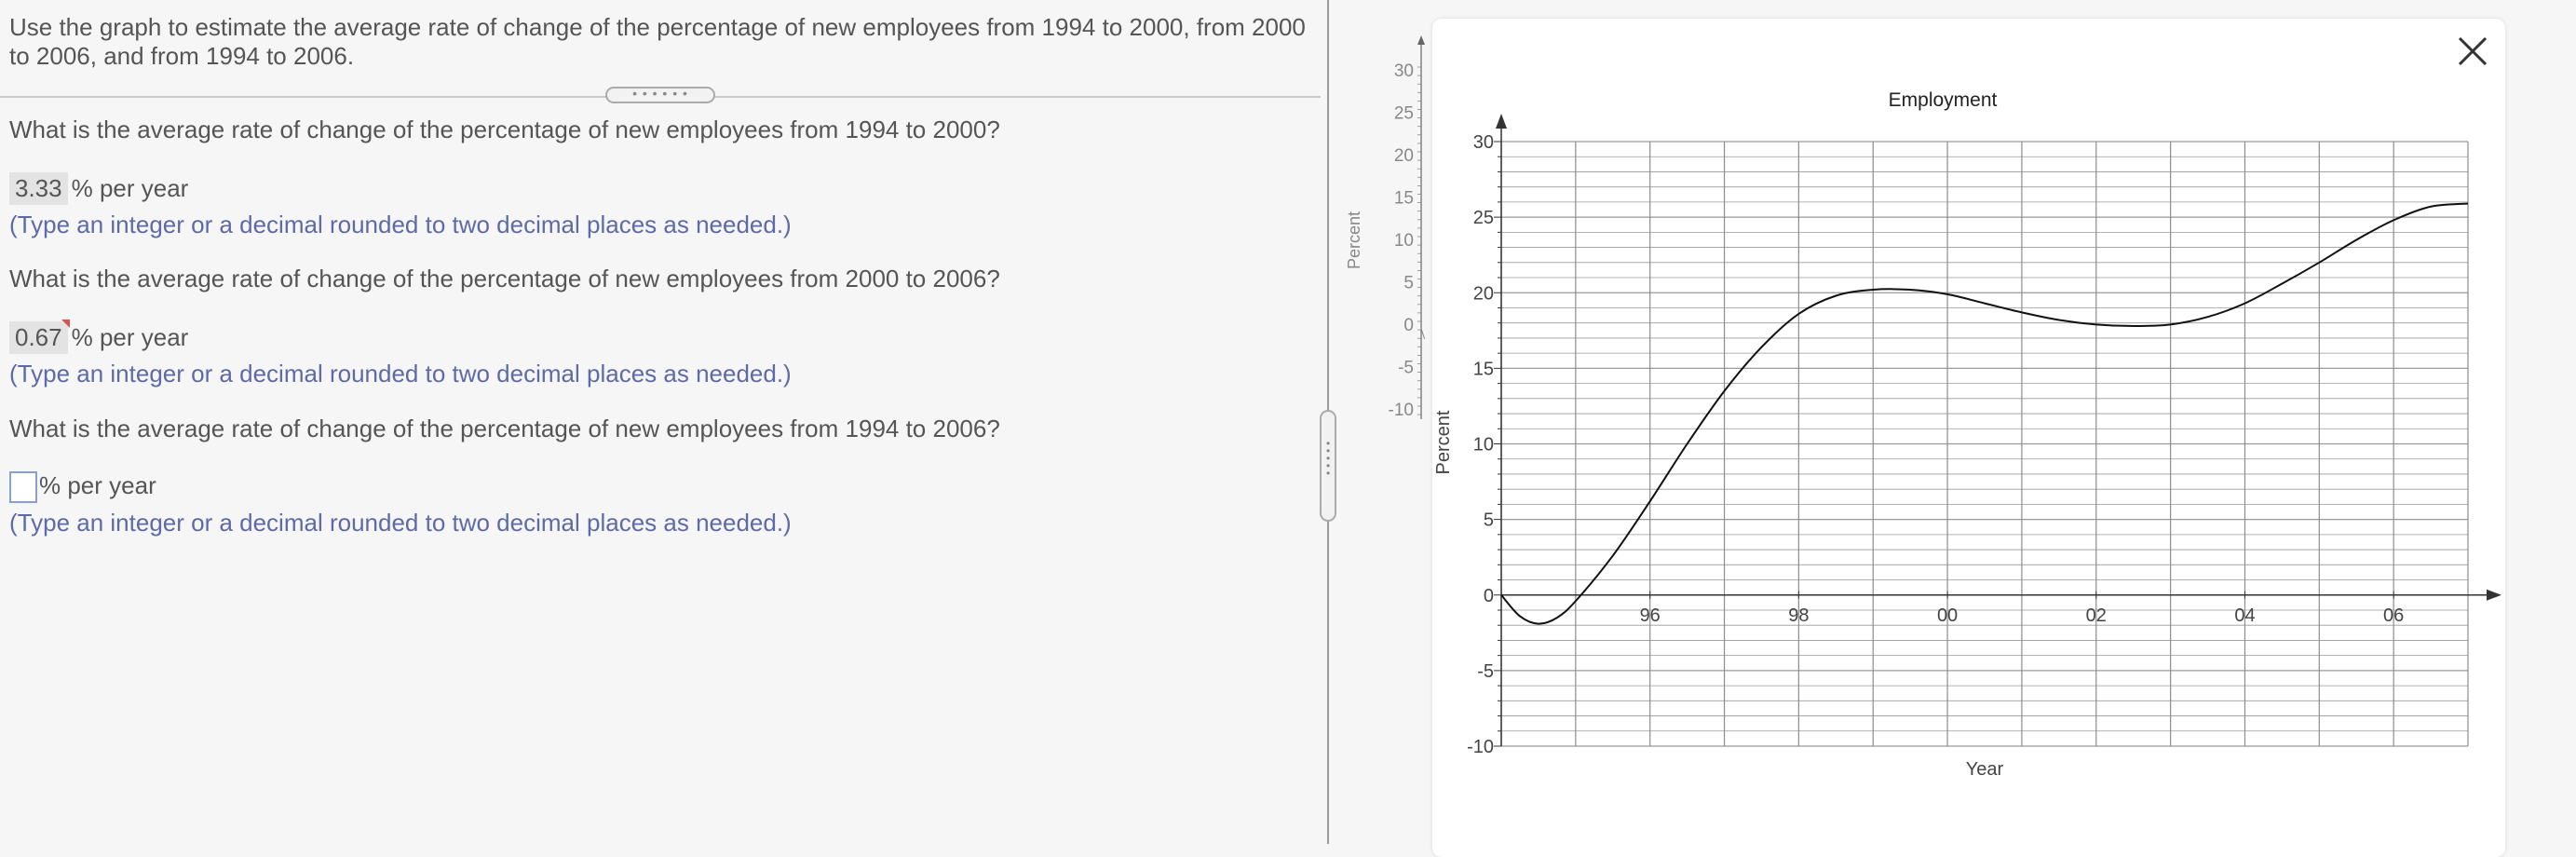 The image size is (2576, 857). I want to click on answer-flag-icon, so click(65, 324).